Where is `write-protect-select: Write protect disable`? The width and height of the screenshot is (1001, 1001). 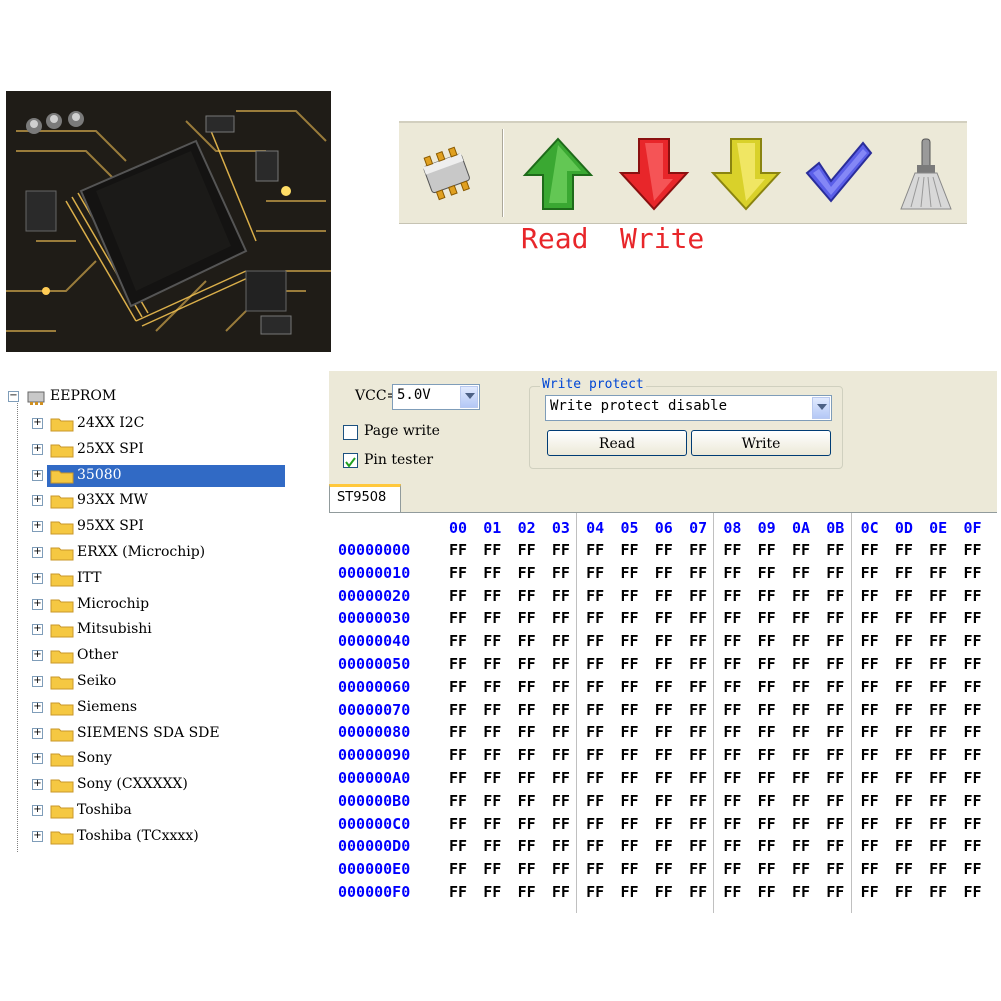 write-protect-select: Write protect disable is located at coordinates (688, 408).